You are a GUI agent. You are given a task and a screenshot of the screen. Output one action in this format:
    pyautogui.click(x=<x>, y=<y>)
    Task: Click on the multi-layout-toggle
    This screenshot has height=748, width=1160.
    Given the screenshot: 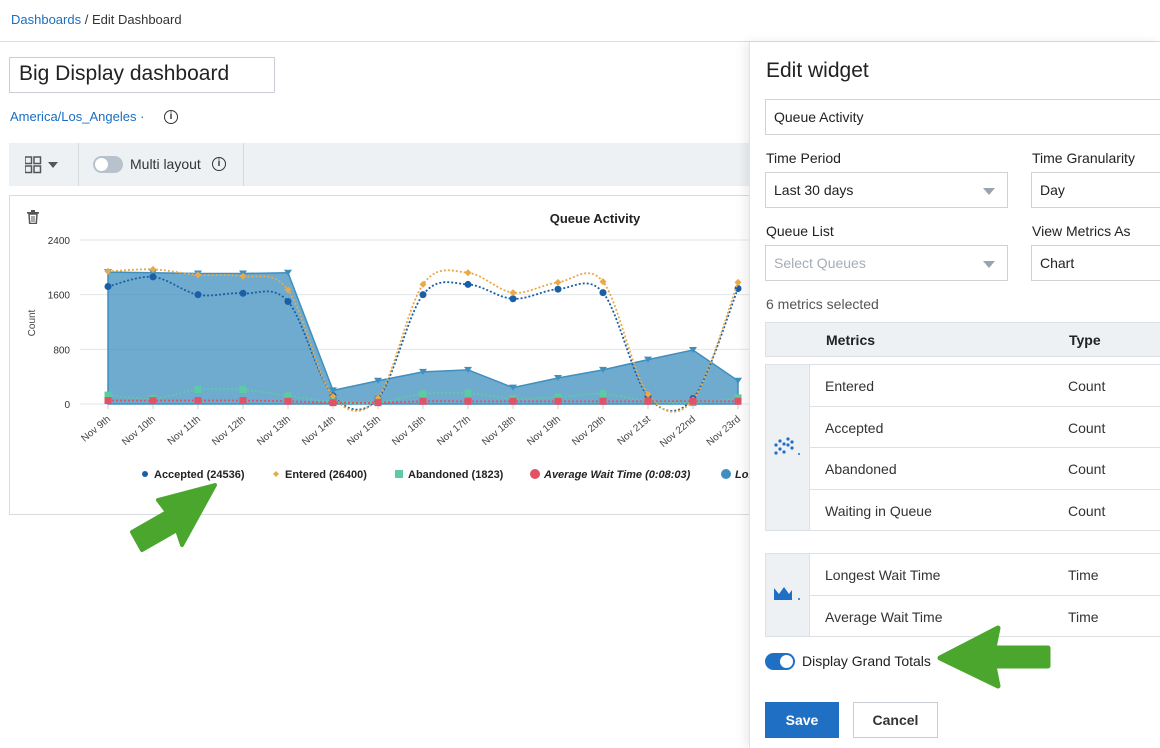 What is the action you would take?
    pyautogui.click(x=108, y=164)
    